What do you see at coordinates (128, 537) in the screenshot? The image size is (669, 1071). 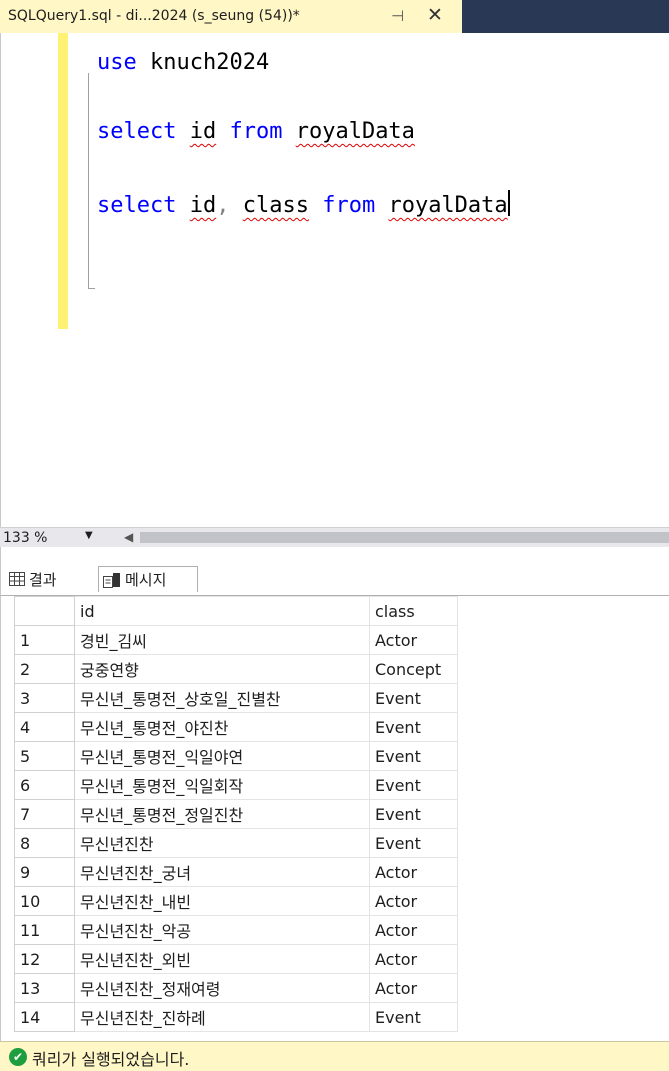 I see `scroll-left-icon: ◀` at bounding box center [128, 537].